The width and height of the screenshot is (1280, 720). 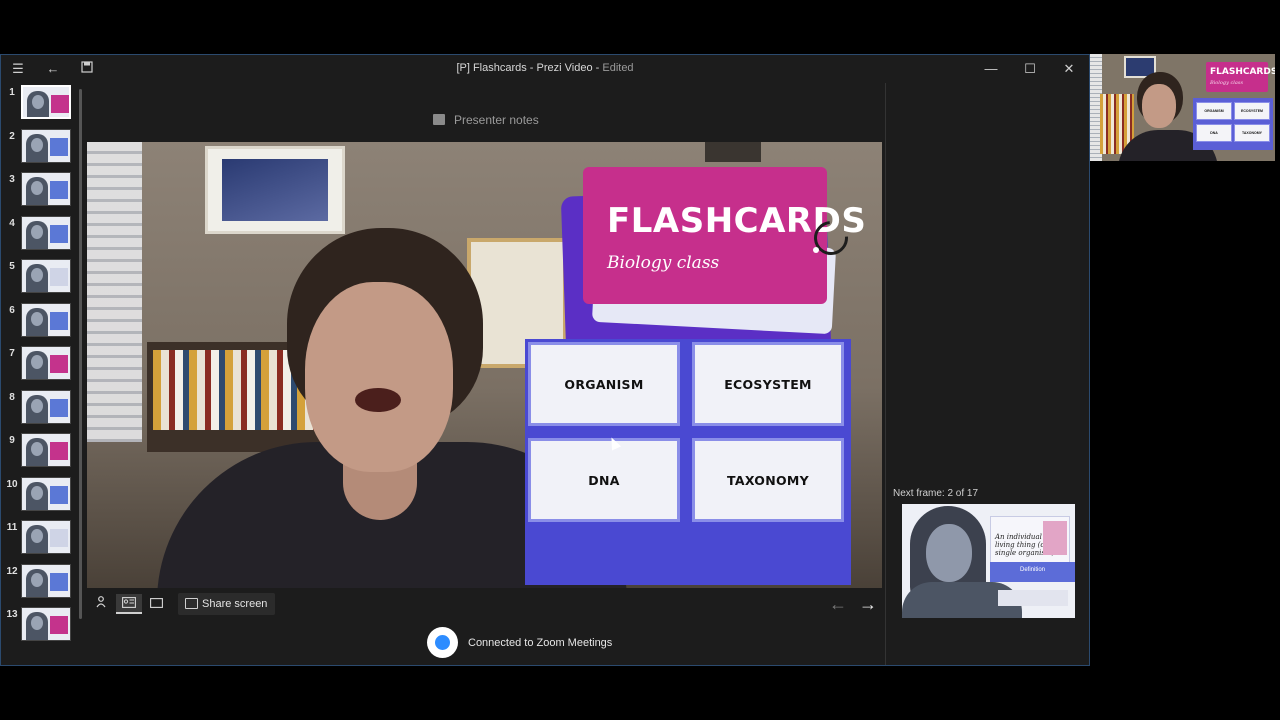 I want to click on hamburger-menu-icon: ☰, so click(x=18, y=69).